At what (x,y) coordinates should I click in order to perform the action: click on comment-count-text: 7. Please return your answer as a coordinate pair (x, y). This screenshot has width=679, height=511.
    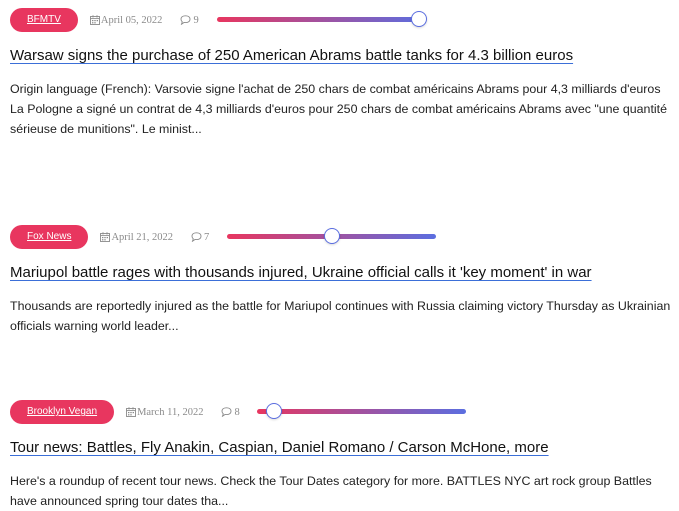
    Looking at the image, I should click on (207, 237).